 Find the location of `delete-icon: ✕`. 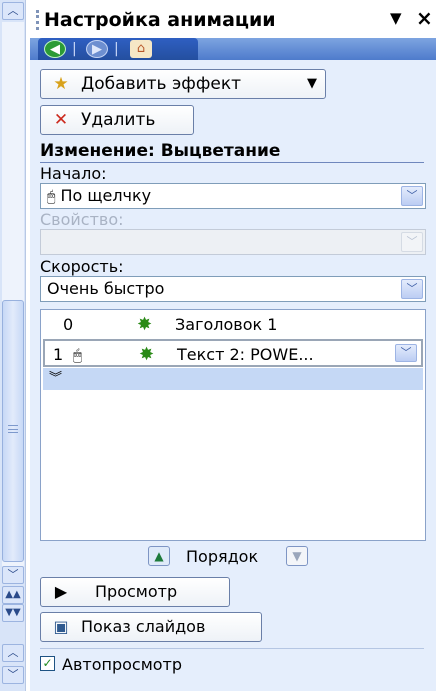

delete-icon: ✕ is located at coordinates (61, 120).